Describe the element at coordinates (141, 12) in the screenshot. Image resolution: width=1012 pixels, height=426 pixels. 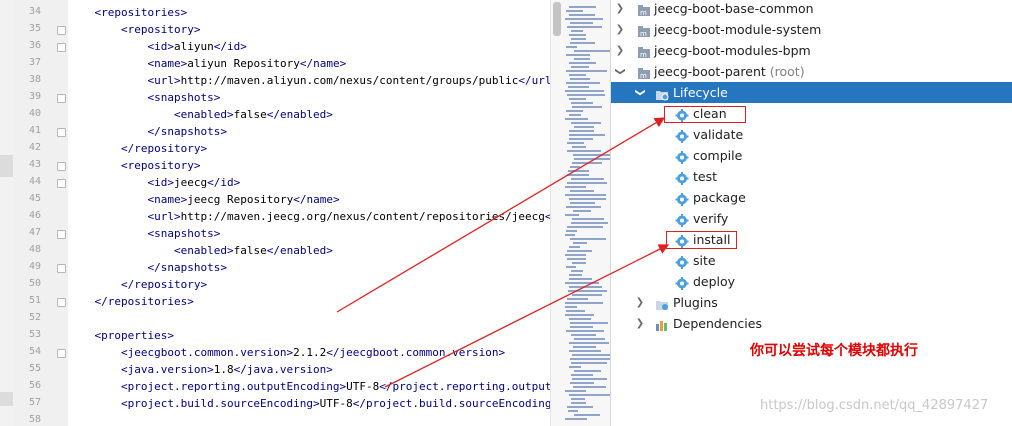
I see `code-line: <repositories>` at that location.